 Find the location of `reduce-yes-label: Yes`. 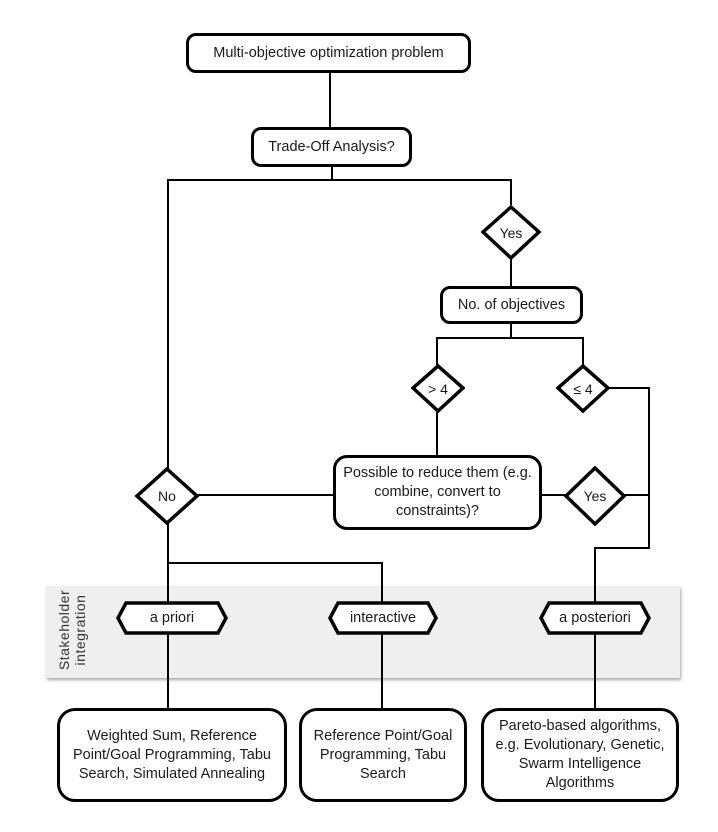

reduce-yes-label: Yes is located at coordinates (595, 496).